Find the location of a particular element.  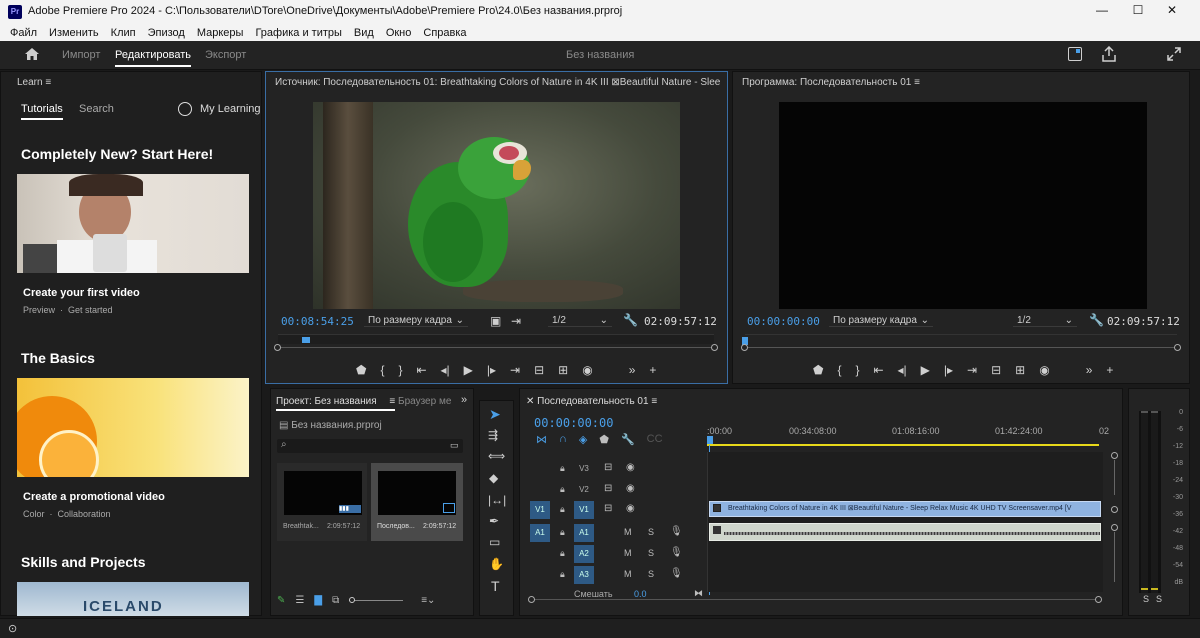

mix-value: 0.0 is located at coordinates (640, 594).